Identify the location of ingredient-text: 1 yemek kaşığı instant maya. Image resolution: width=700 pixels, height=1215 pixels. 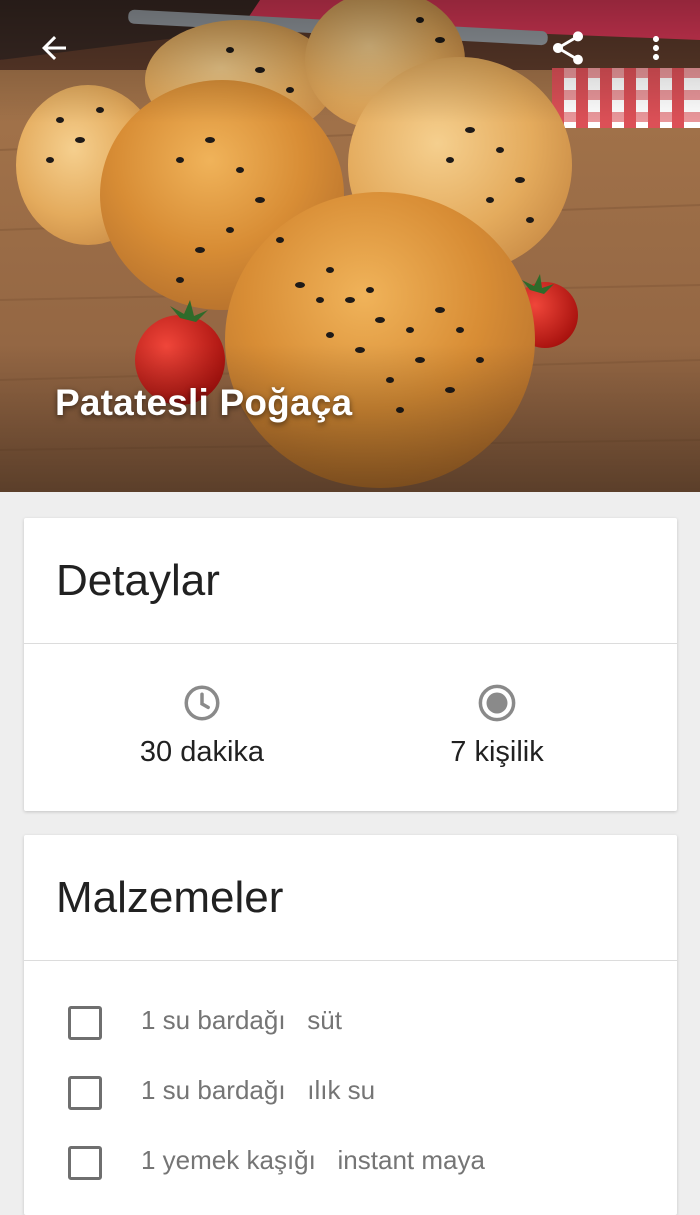
(313, 1160).